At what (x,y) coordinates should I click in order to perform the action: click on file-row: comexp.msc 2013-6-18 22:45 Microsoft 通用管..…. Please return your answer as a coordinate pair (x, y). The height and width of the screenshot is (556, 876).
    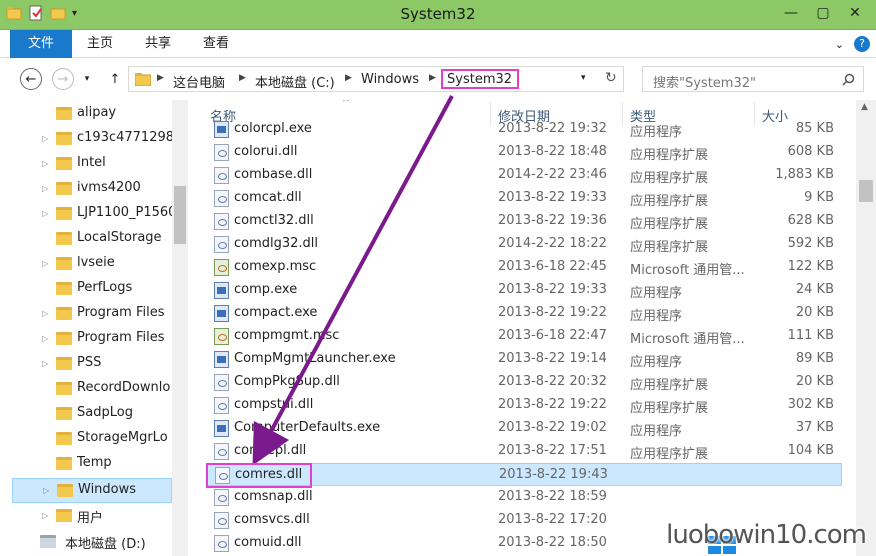
    Looking at the image, I should click on (524, 267).